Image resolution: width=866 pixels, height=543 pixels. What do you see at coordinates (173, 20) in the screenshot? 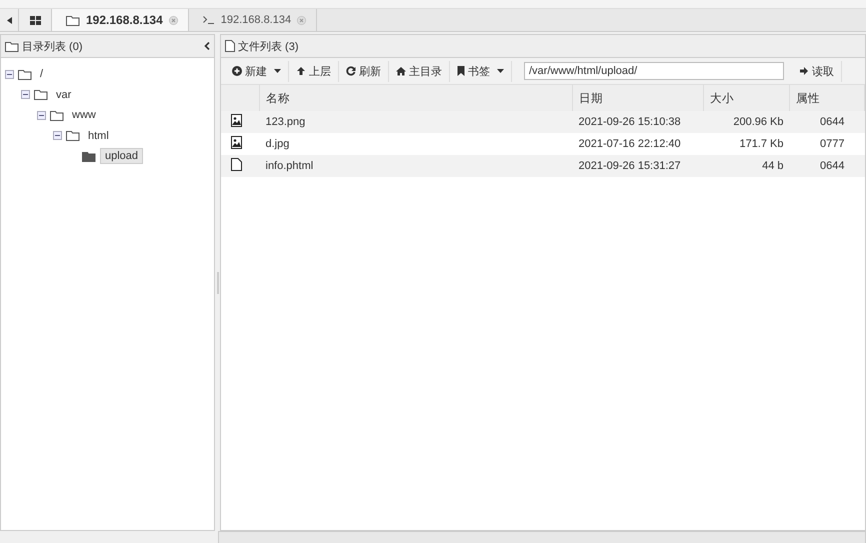
I see `close-icon` at bounding box center [173, 20].